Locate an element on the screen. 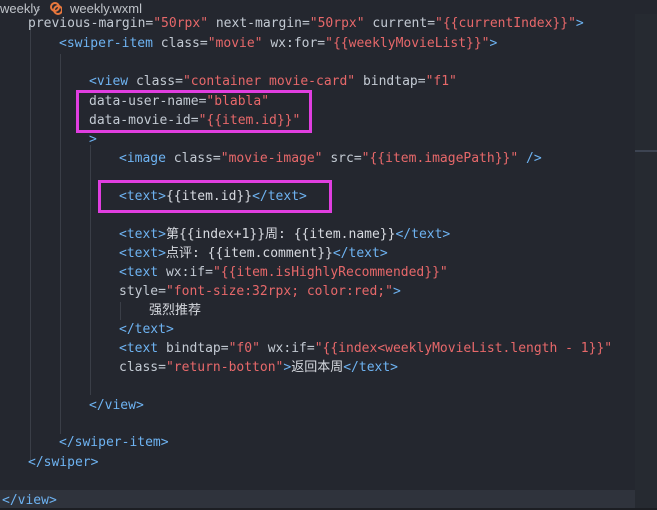 The image size is (657, 510). code-line: class="return-botton">返回本周</text> is located at coordinates (259, 367).